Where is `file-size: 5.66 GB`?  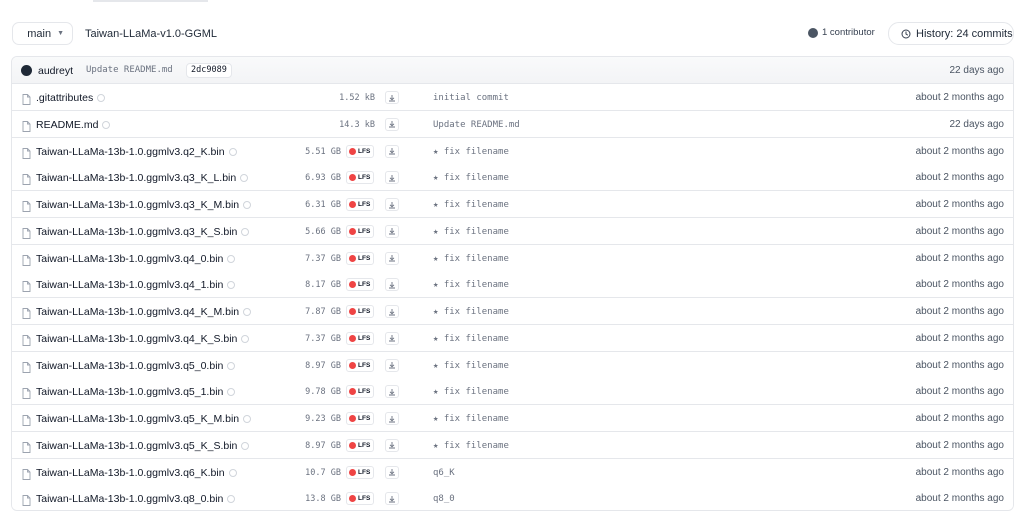 file-size: 5.66 GB is located at coordinates (323, 231).